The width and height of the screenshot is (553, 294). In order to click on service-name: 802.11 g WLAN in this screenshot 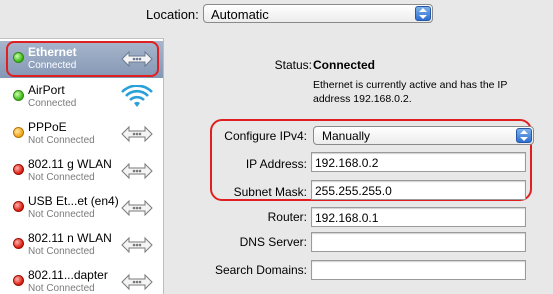, I will do `click(70, 164)`.